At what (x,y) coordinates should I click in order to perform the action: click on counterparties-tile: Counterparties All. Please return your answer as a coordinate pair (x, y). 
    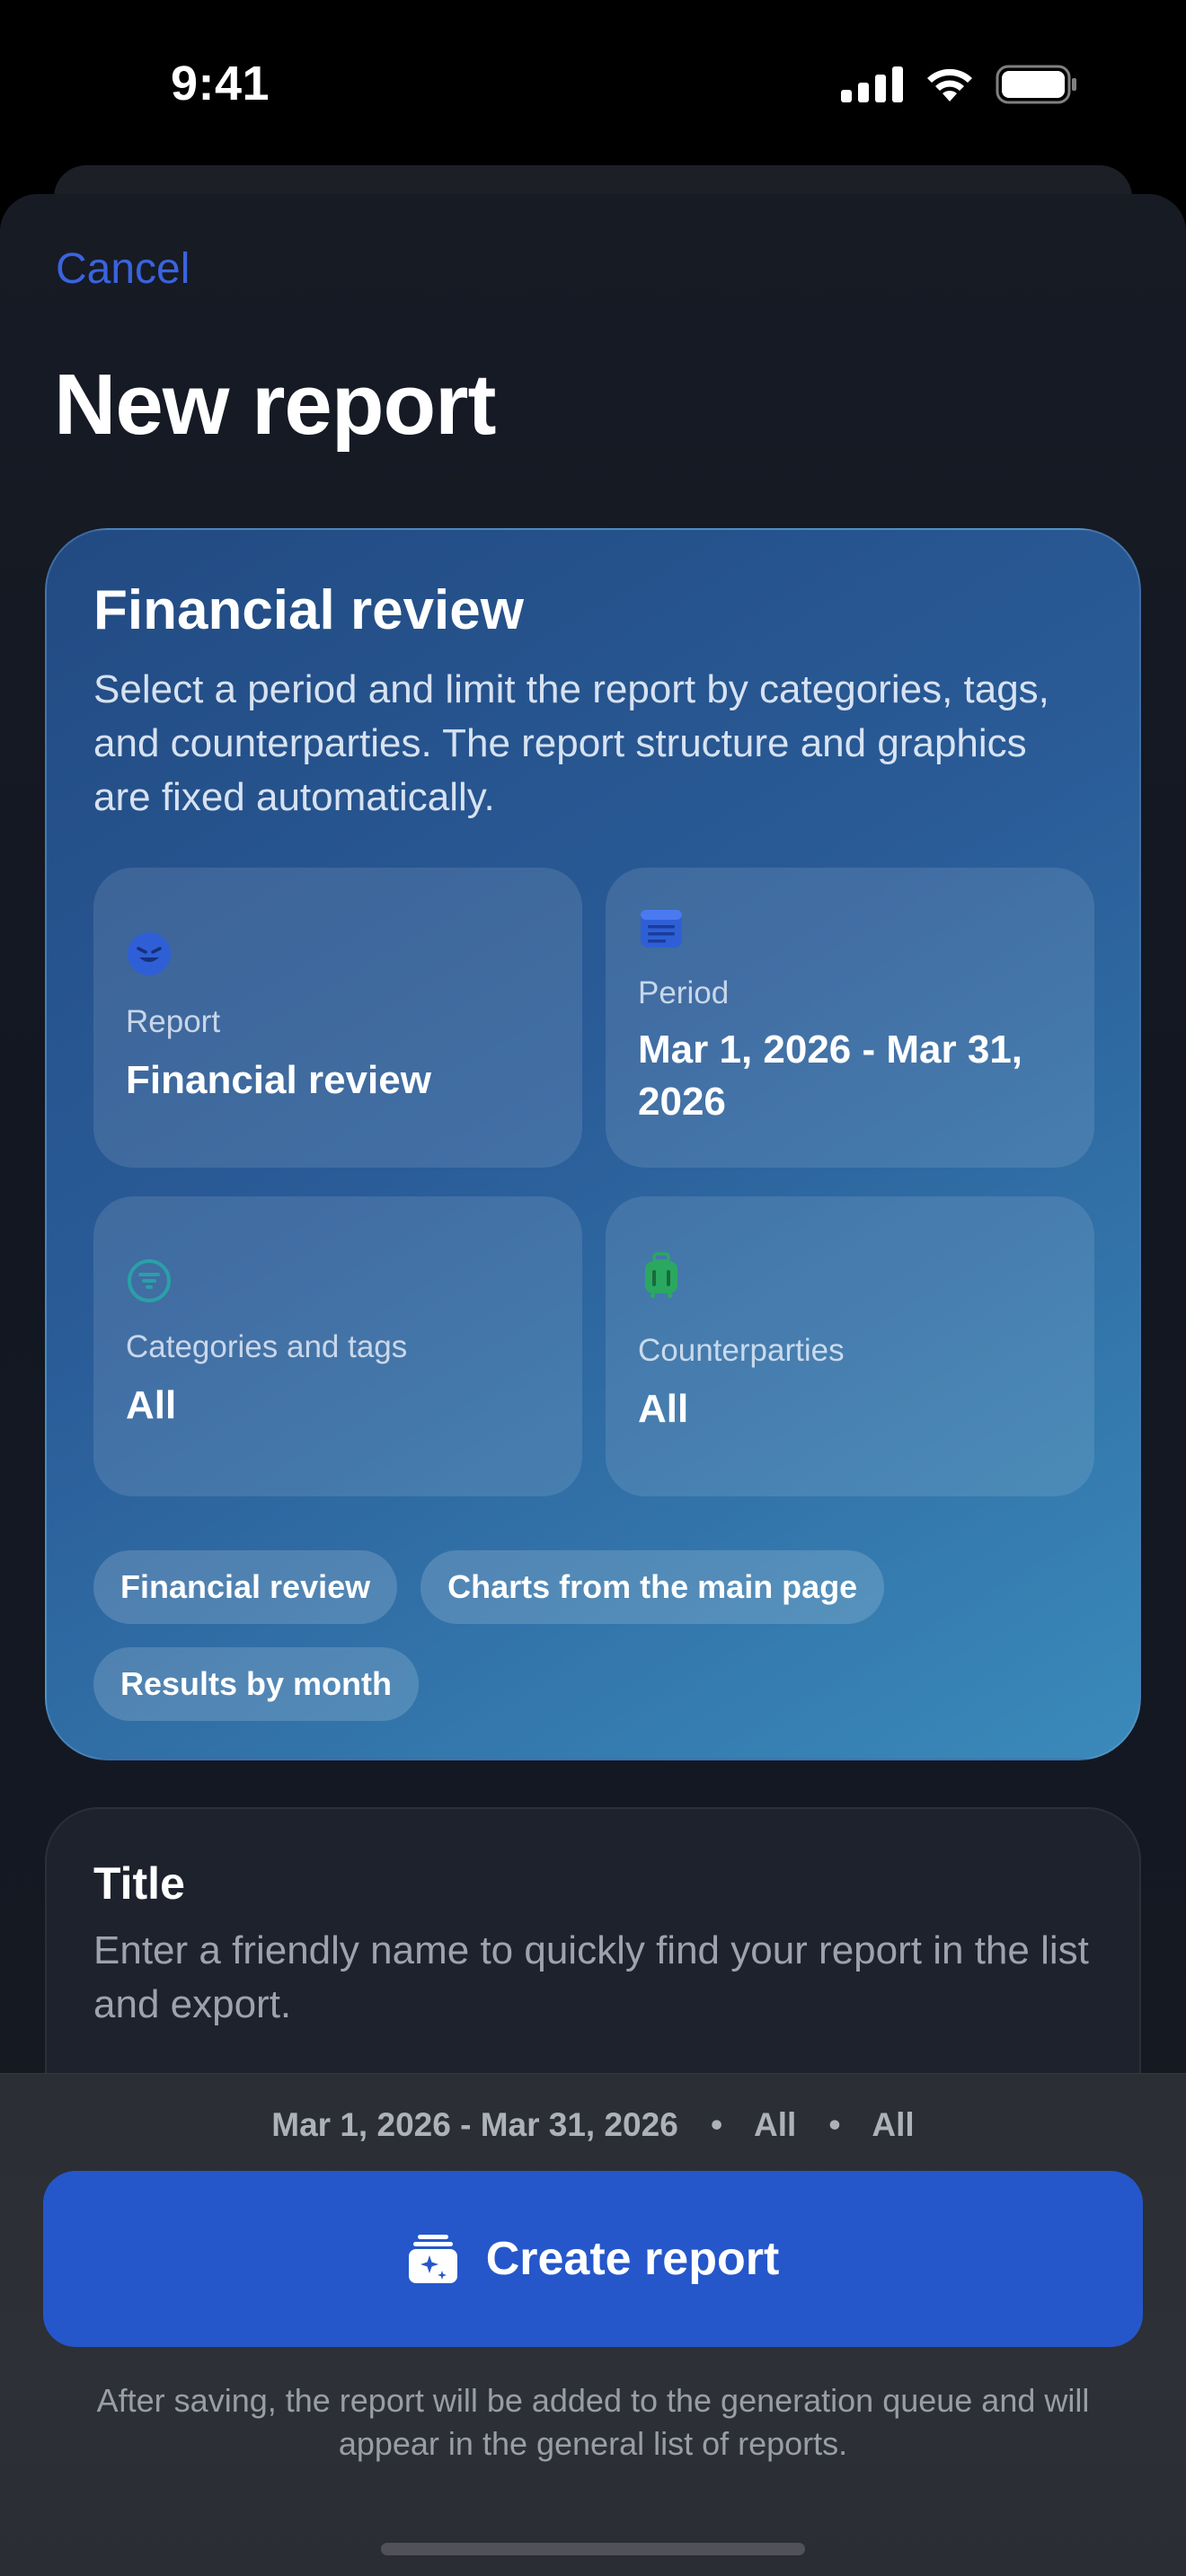
    Looking at the image, I should click on (850, 1346).